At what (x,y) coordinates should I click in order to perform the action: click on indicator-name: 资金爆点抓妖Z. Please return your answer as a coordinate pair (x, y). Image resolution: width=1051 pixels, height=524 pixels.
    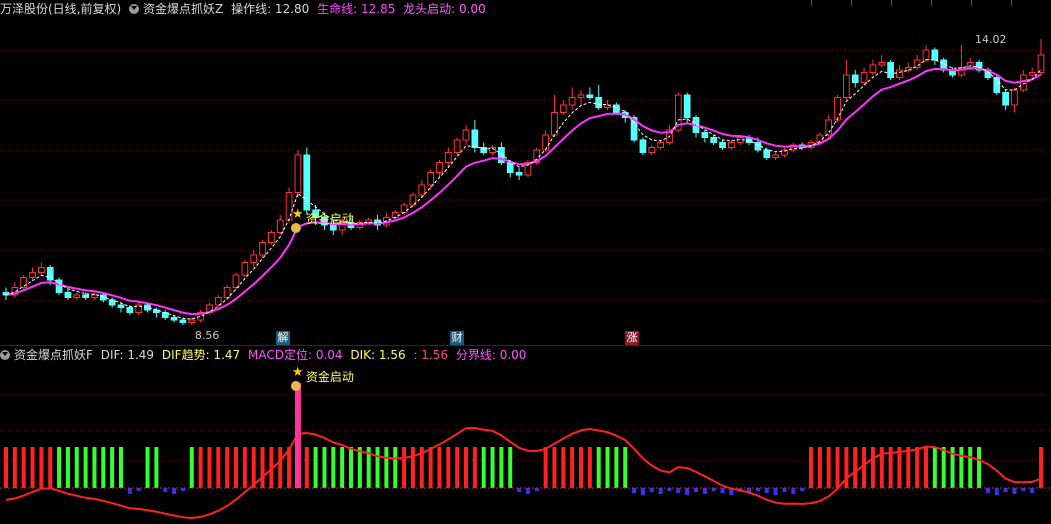
    Looking at the image, I should click on (183, 9).